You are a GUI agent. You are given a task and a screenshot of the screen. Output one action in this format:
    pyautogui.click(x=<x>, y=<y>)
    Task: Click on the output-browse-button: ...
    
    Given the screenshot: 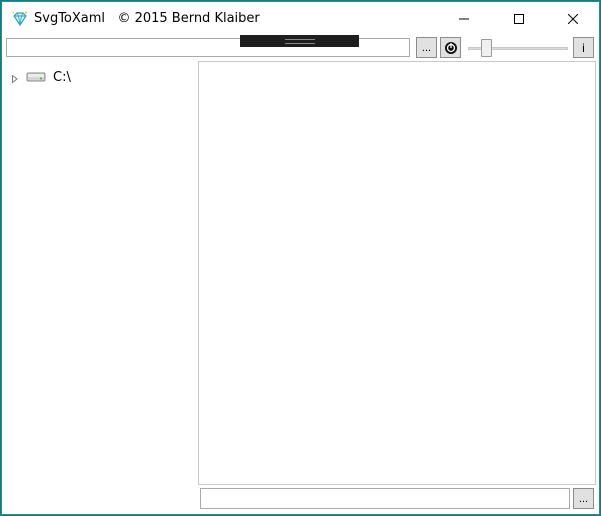 What is the action you would take?
    pyautogui.click(x=583, y=498)
    